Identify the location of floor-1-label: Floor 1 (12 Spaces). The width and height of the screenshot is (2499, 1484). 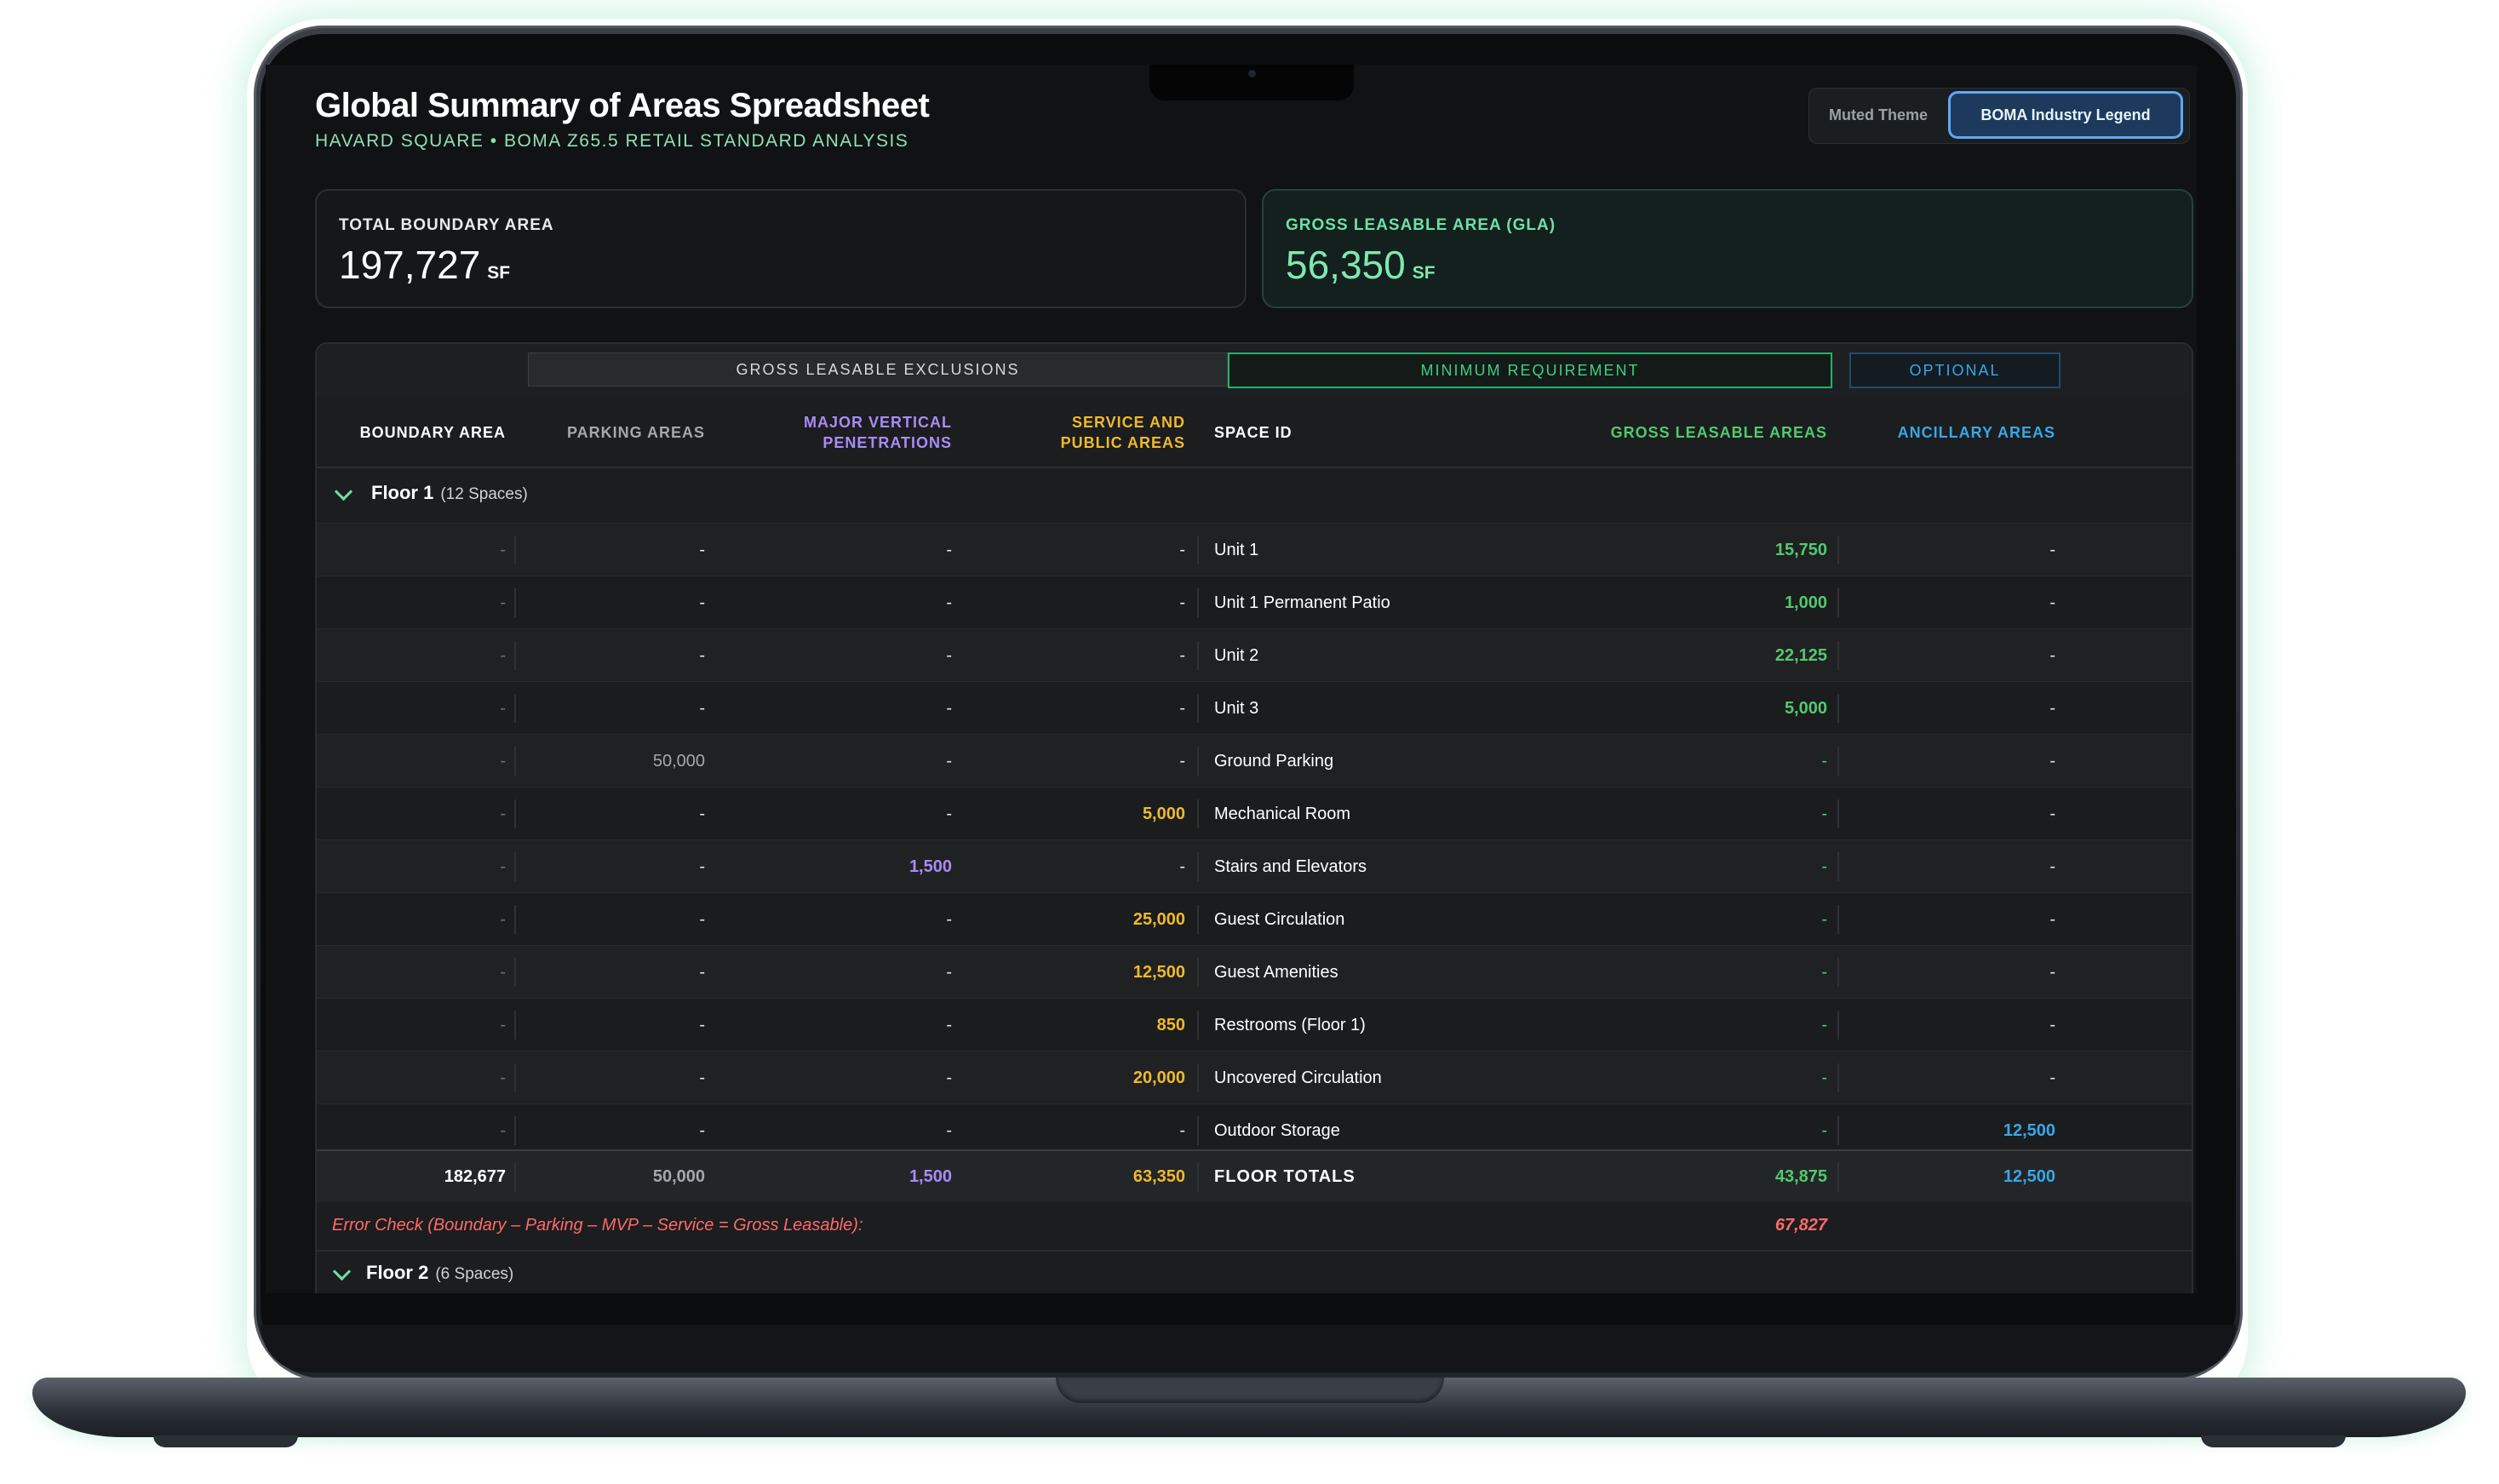
(449, 493).